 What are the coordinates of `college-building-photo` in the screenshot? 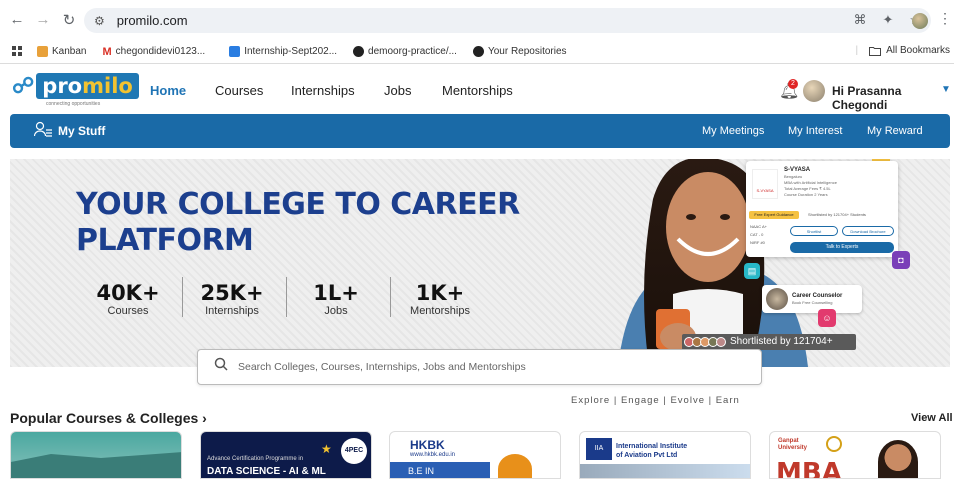 It's located at (96, 465).